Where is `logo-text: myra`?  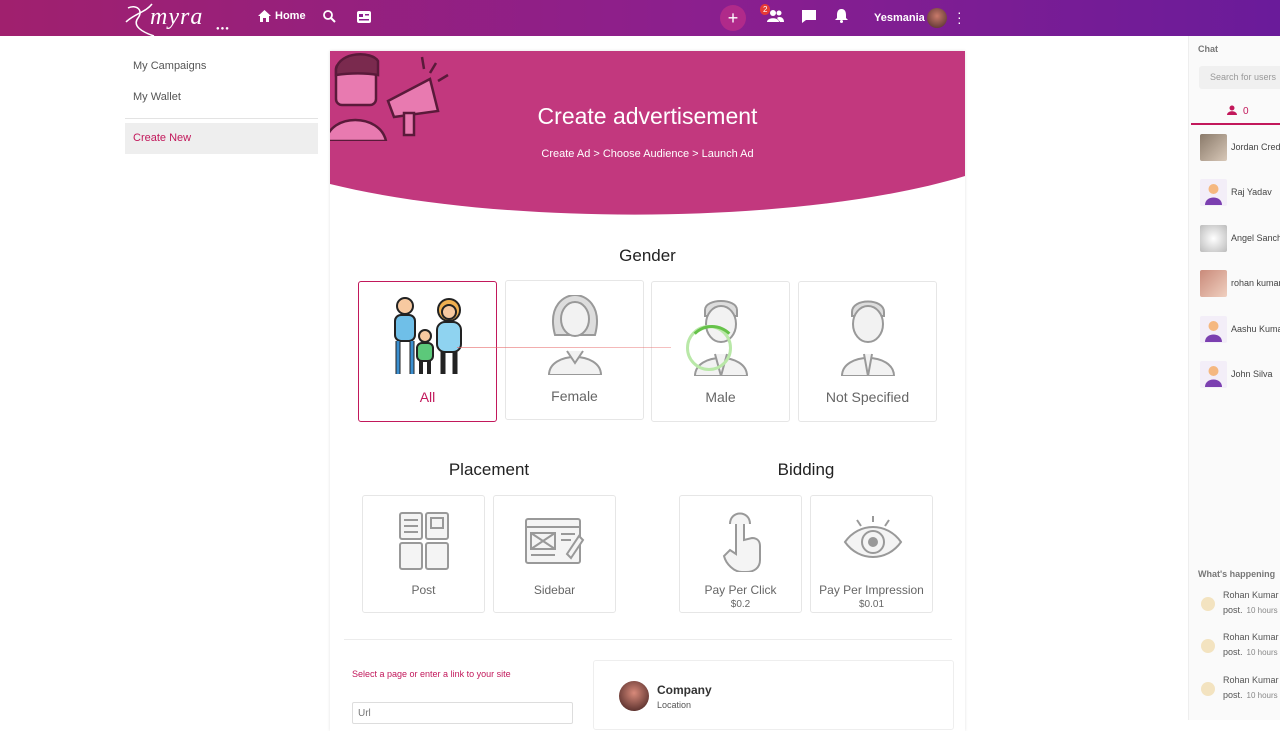 logo-text: myra is located at coordinates (177, 17).